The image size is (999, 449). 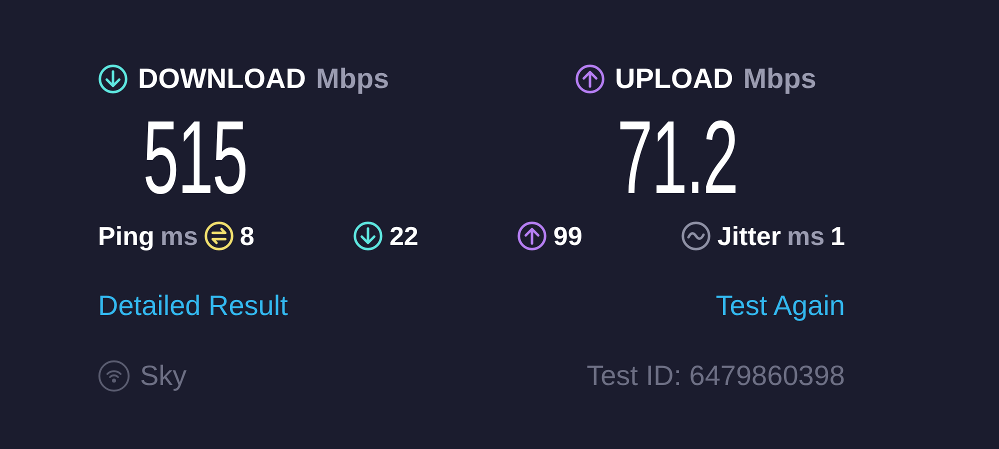 What do you see at coordinates (696, 236) in the screenshot?
I see `wave-icon` at bounding box center [696, 236].